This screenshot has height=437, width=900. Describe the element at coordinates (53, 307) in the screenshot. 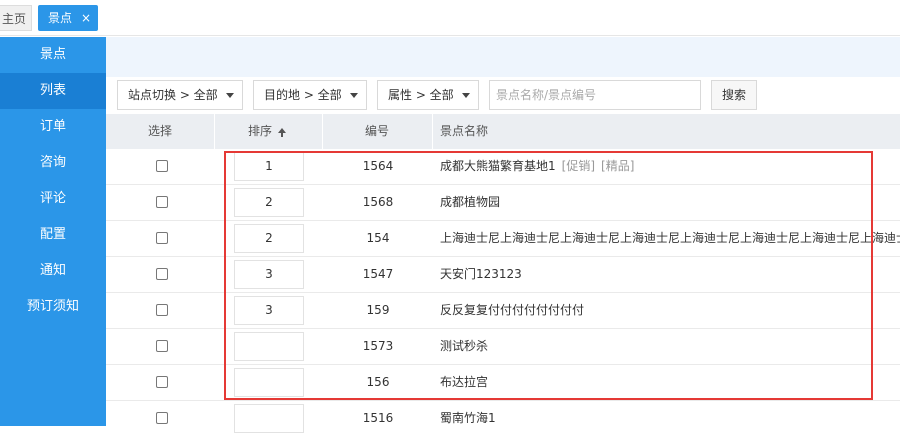

I see `sidebar-item-booking-notes: 预订须知` at that location.